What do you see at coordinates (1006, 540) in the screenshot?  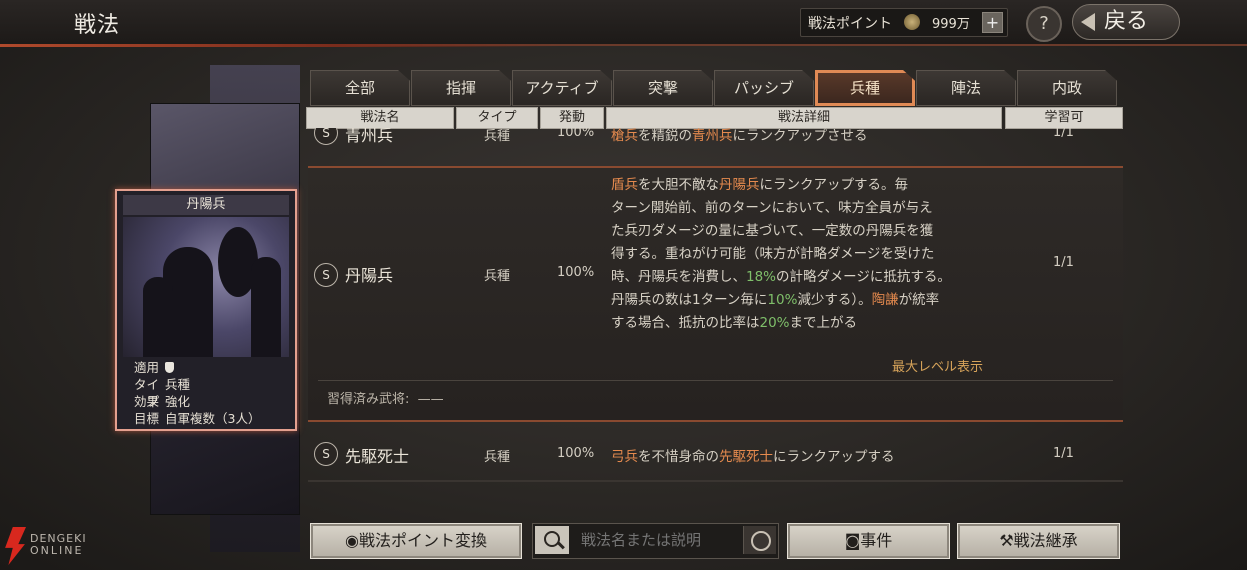 I see `hammer-icon: ⚒` at bounding box center [1006, 540].